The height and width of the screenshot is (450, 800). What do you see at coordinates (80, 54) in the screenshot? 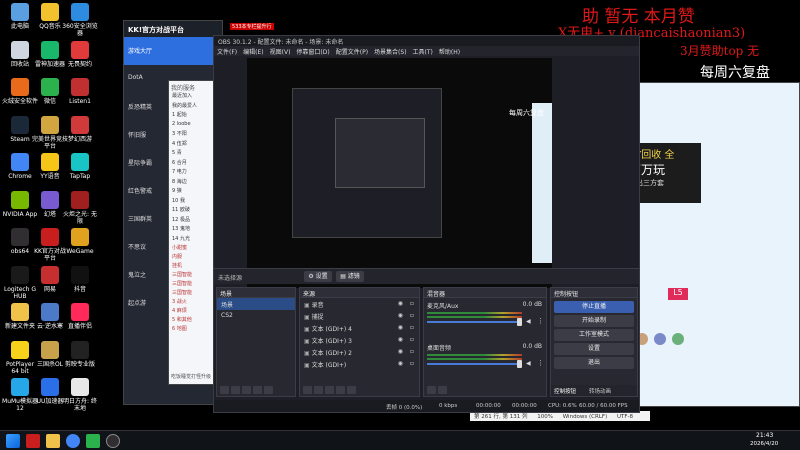
I see `desktop-icon: 无畏契约` at bounding box center [80, 54].